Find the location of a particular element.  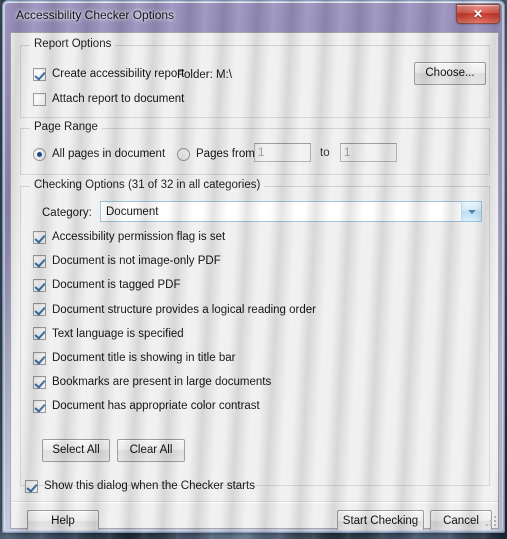

report-options-group: Report Options is located at coordinates (255, 78).